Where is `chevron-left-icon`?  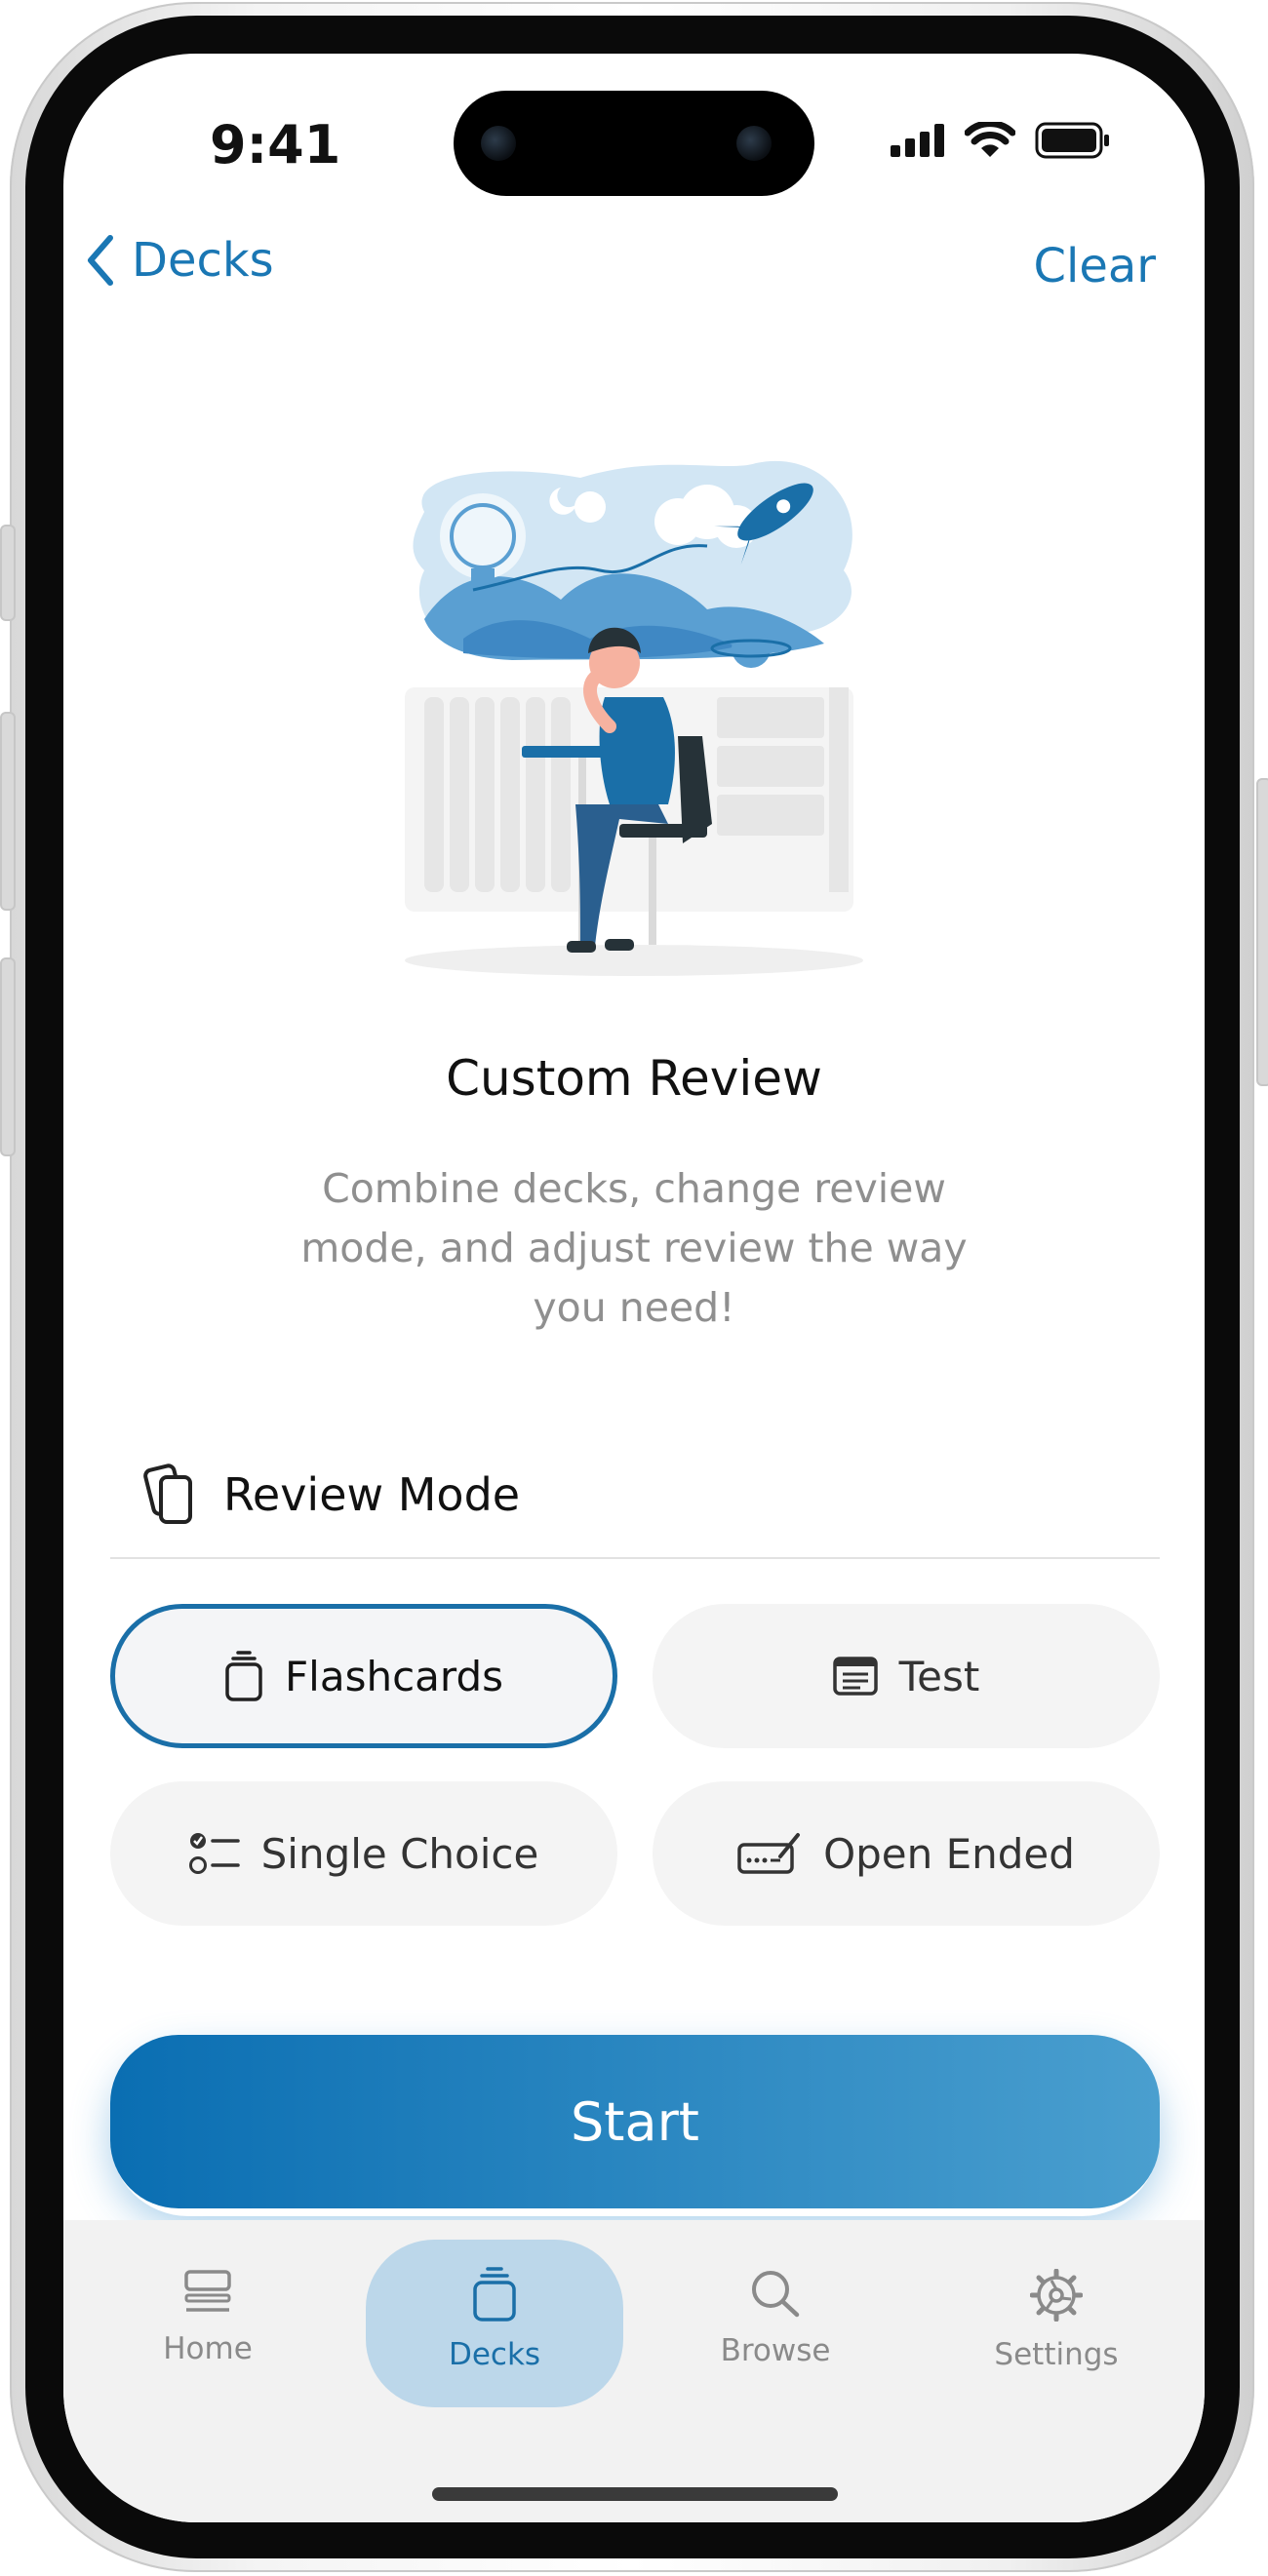 chevron-left-icon is located at coordinates (101, 260).